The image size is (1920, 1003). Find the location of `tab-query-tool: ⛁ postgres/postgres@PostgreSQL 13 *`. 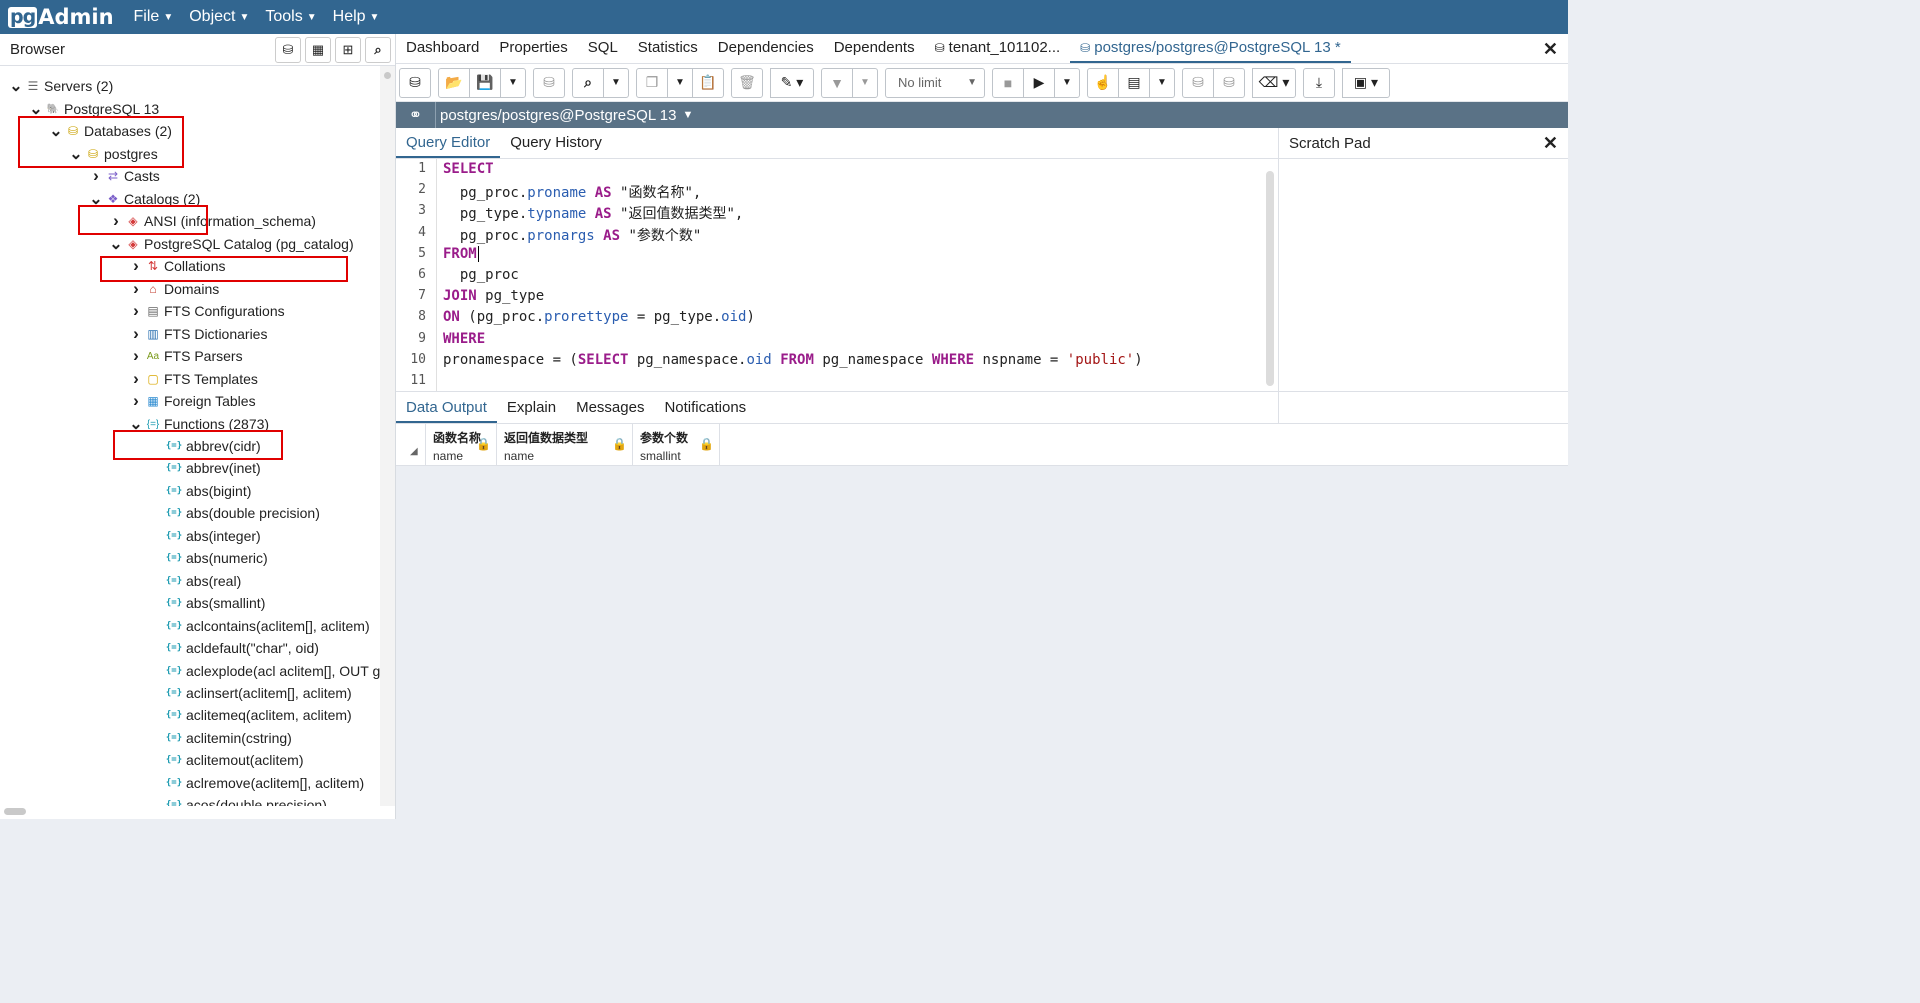

tab-query-tool: ⛁ postgres/postgres@PostgreSQL 13 * is located at coordinates (1210, 51).